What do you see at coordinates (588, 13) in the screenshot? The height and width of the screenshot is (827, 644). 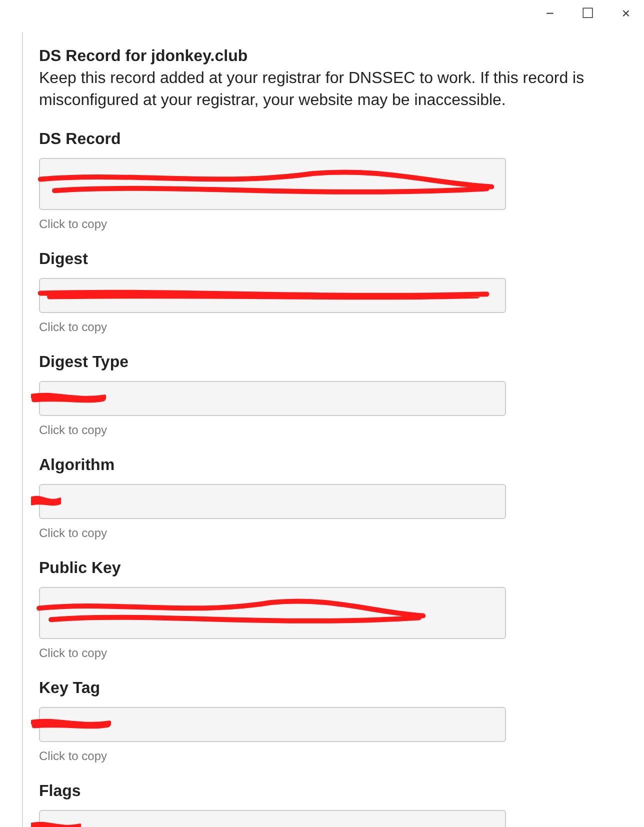 I see `maximize-button: ☐` at bounding box center [588, 13].